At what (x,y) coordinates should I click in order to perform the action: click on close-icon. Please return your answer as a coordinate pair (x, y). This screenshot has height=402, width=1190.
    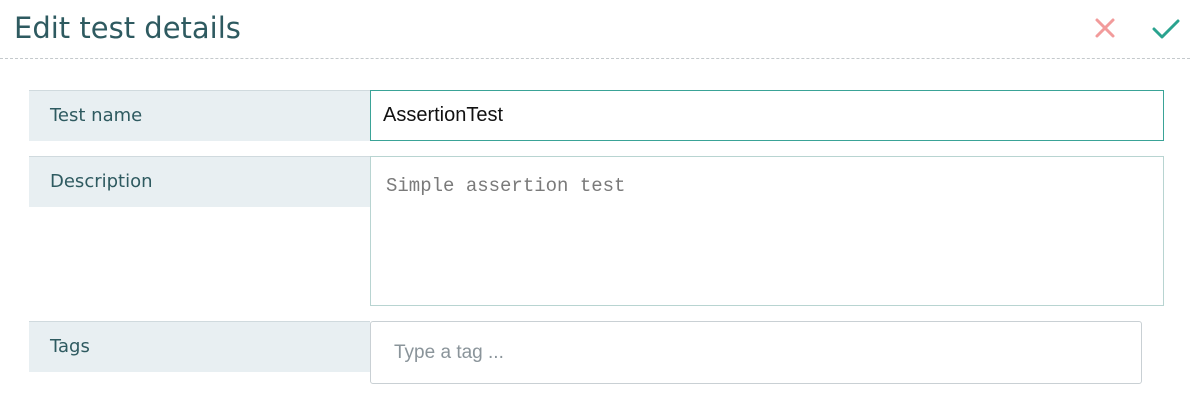
    Looking at the image, I should click on (1105, 28).